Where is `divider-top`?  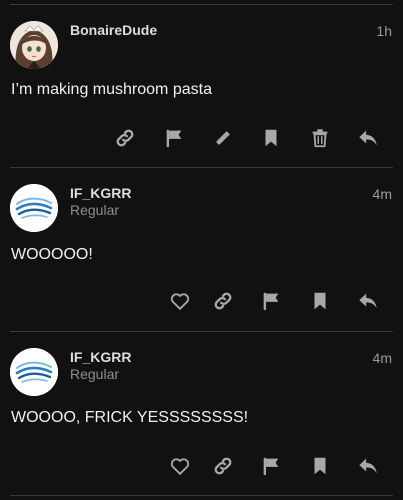 divider-top is located at coordinates (201, 4).